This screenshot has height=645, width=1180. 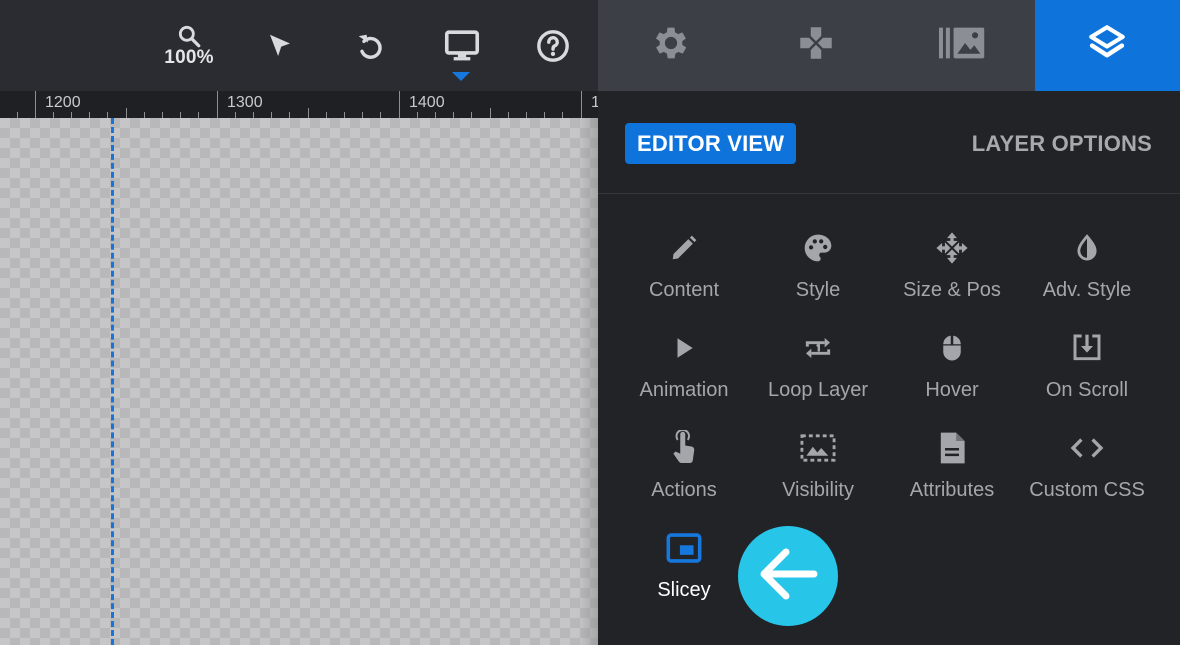 What do you see at coordinates (462, 46) in the screenshot?
I see `desktop-monitor-icon` at bounding box center [462, 46].